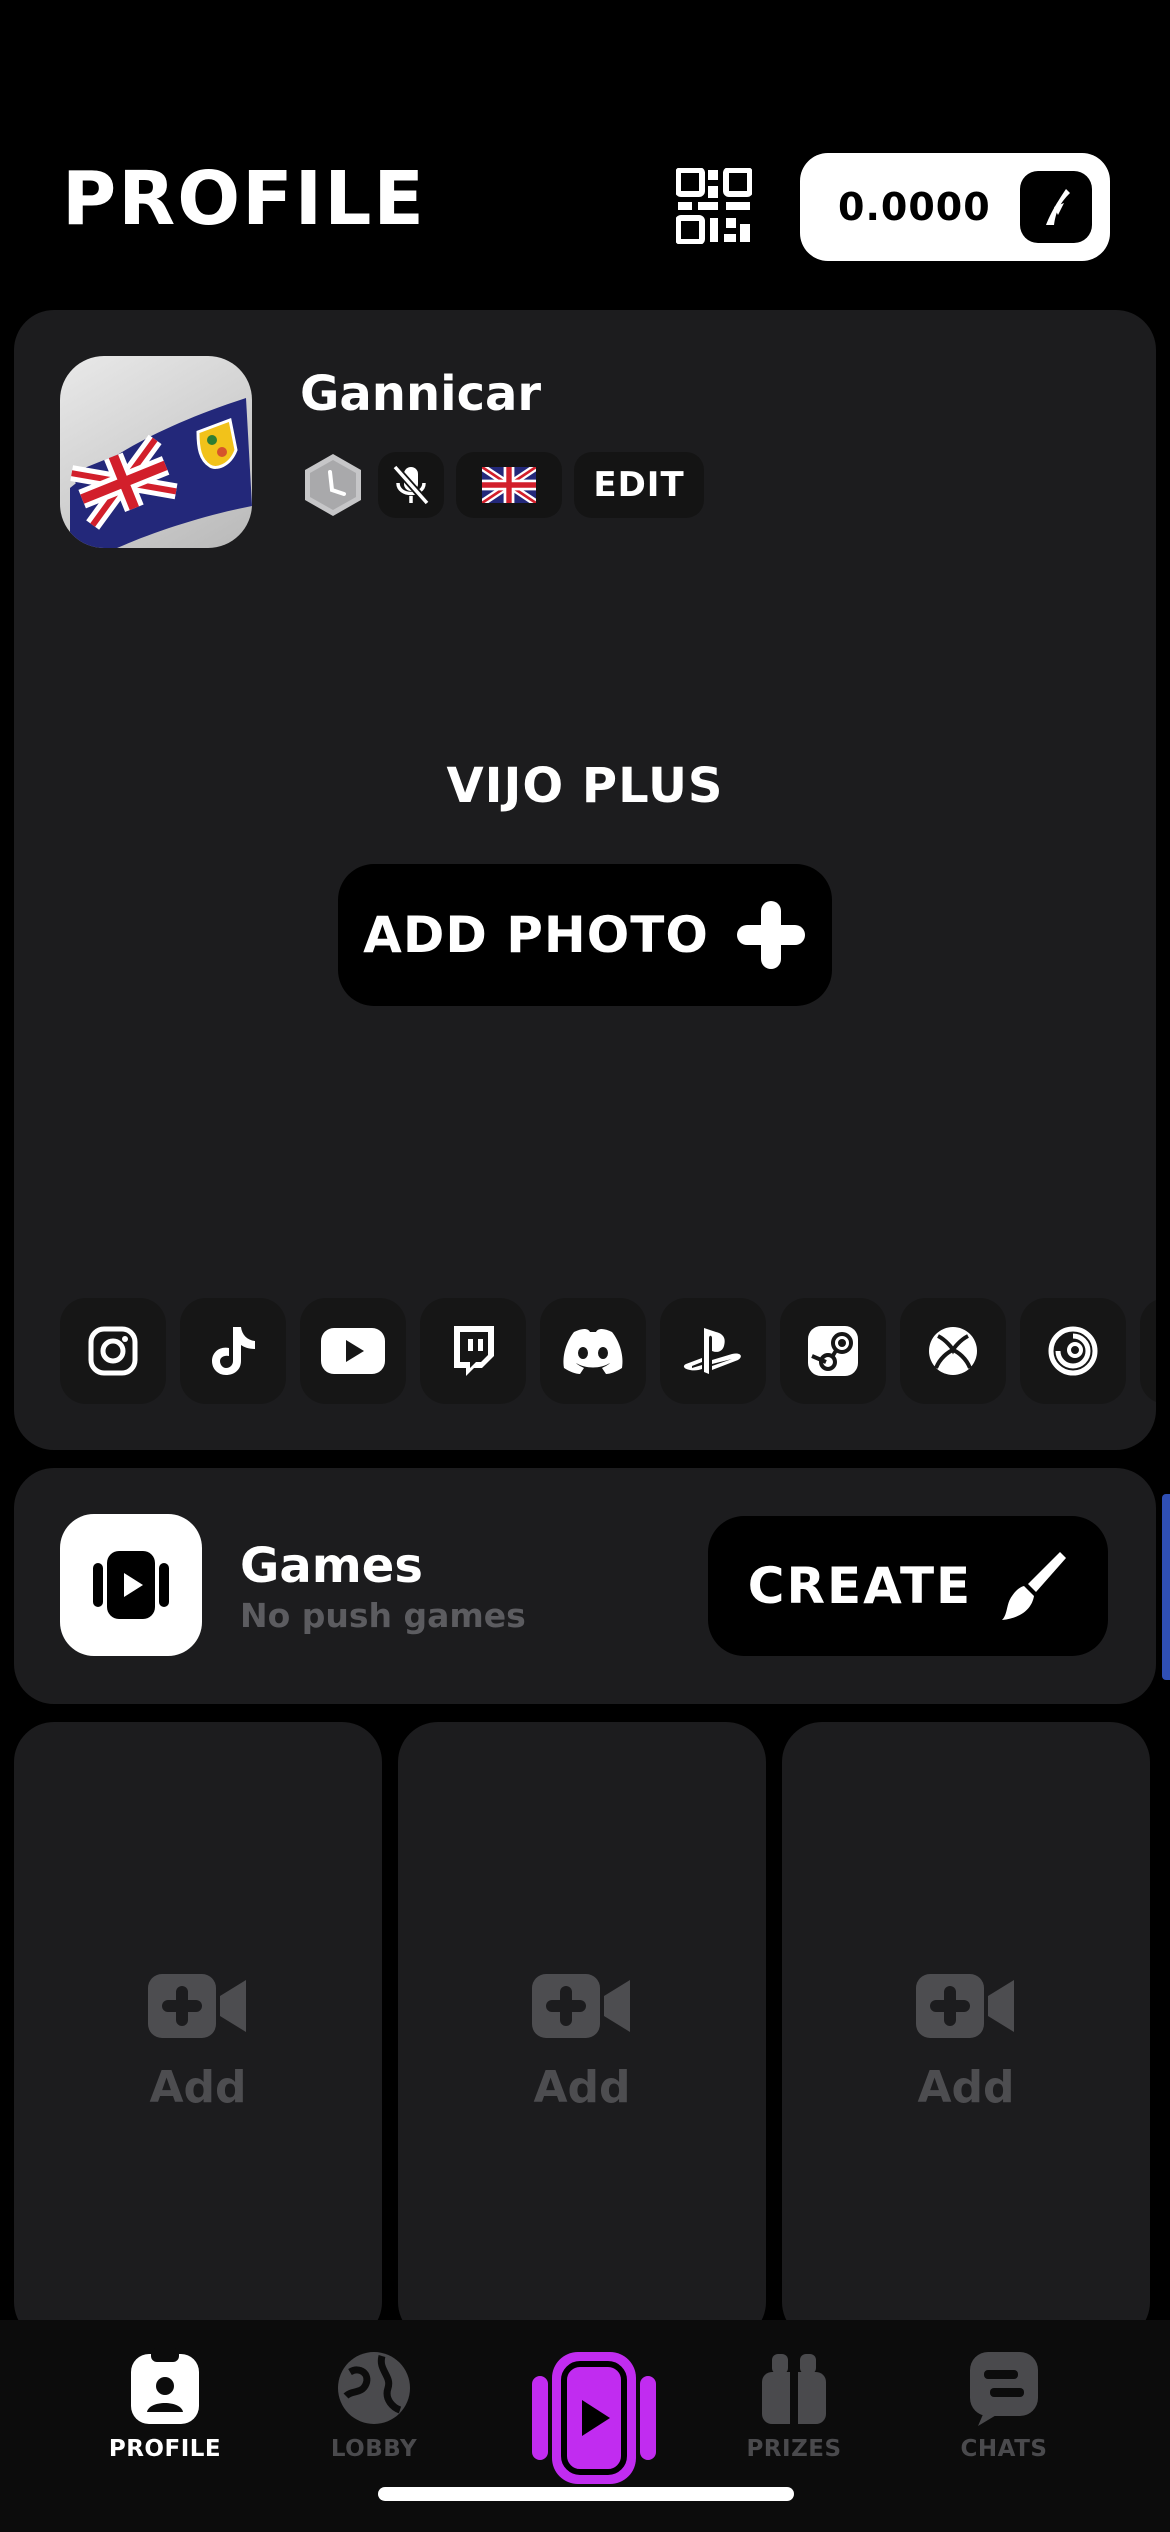  Describe the element at coordinates (914, 207) in the screenshot. I see `balance-value: 0.0000` at that location.